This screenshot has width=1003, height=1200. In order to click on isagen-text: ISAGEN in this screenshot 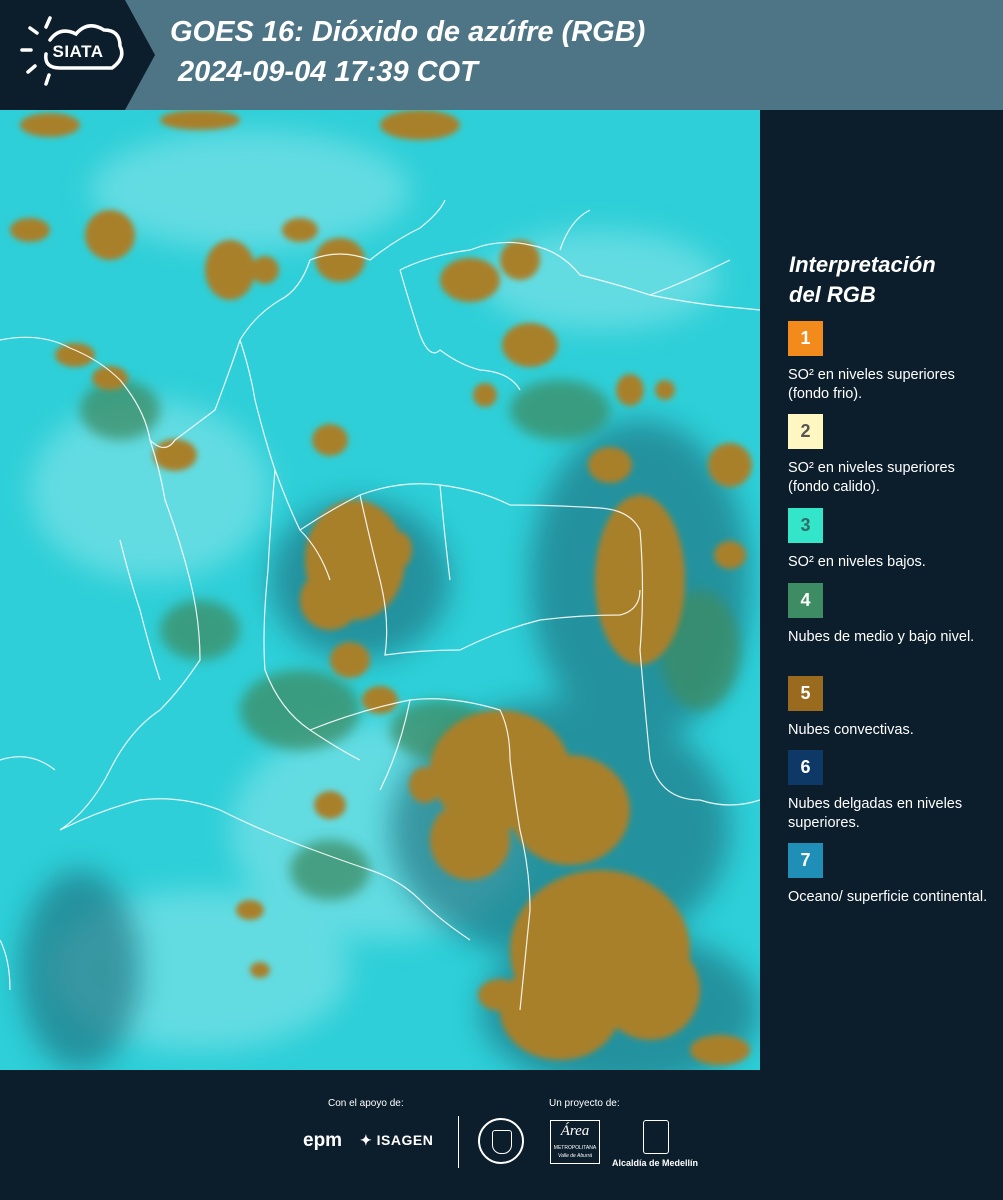, I will do `click(405, 1140)`.